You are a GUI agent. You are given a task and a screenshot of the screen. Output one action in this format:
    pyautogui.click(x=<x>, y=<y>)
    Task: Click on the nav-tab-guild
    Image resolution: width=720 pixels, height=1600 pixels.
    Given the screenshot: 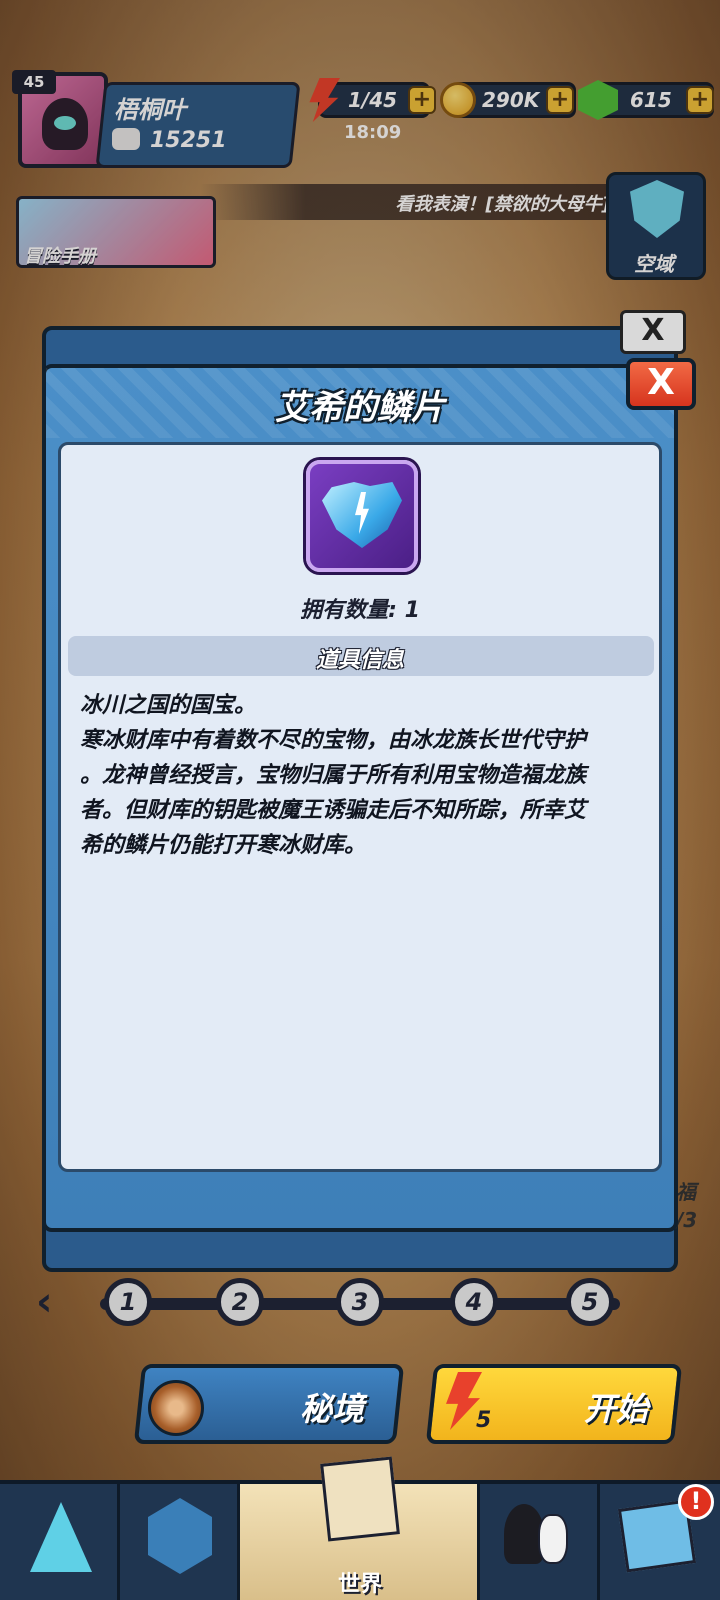 What is the action you would take?
    pyautogui.click(x=180, y=1542)
    